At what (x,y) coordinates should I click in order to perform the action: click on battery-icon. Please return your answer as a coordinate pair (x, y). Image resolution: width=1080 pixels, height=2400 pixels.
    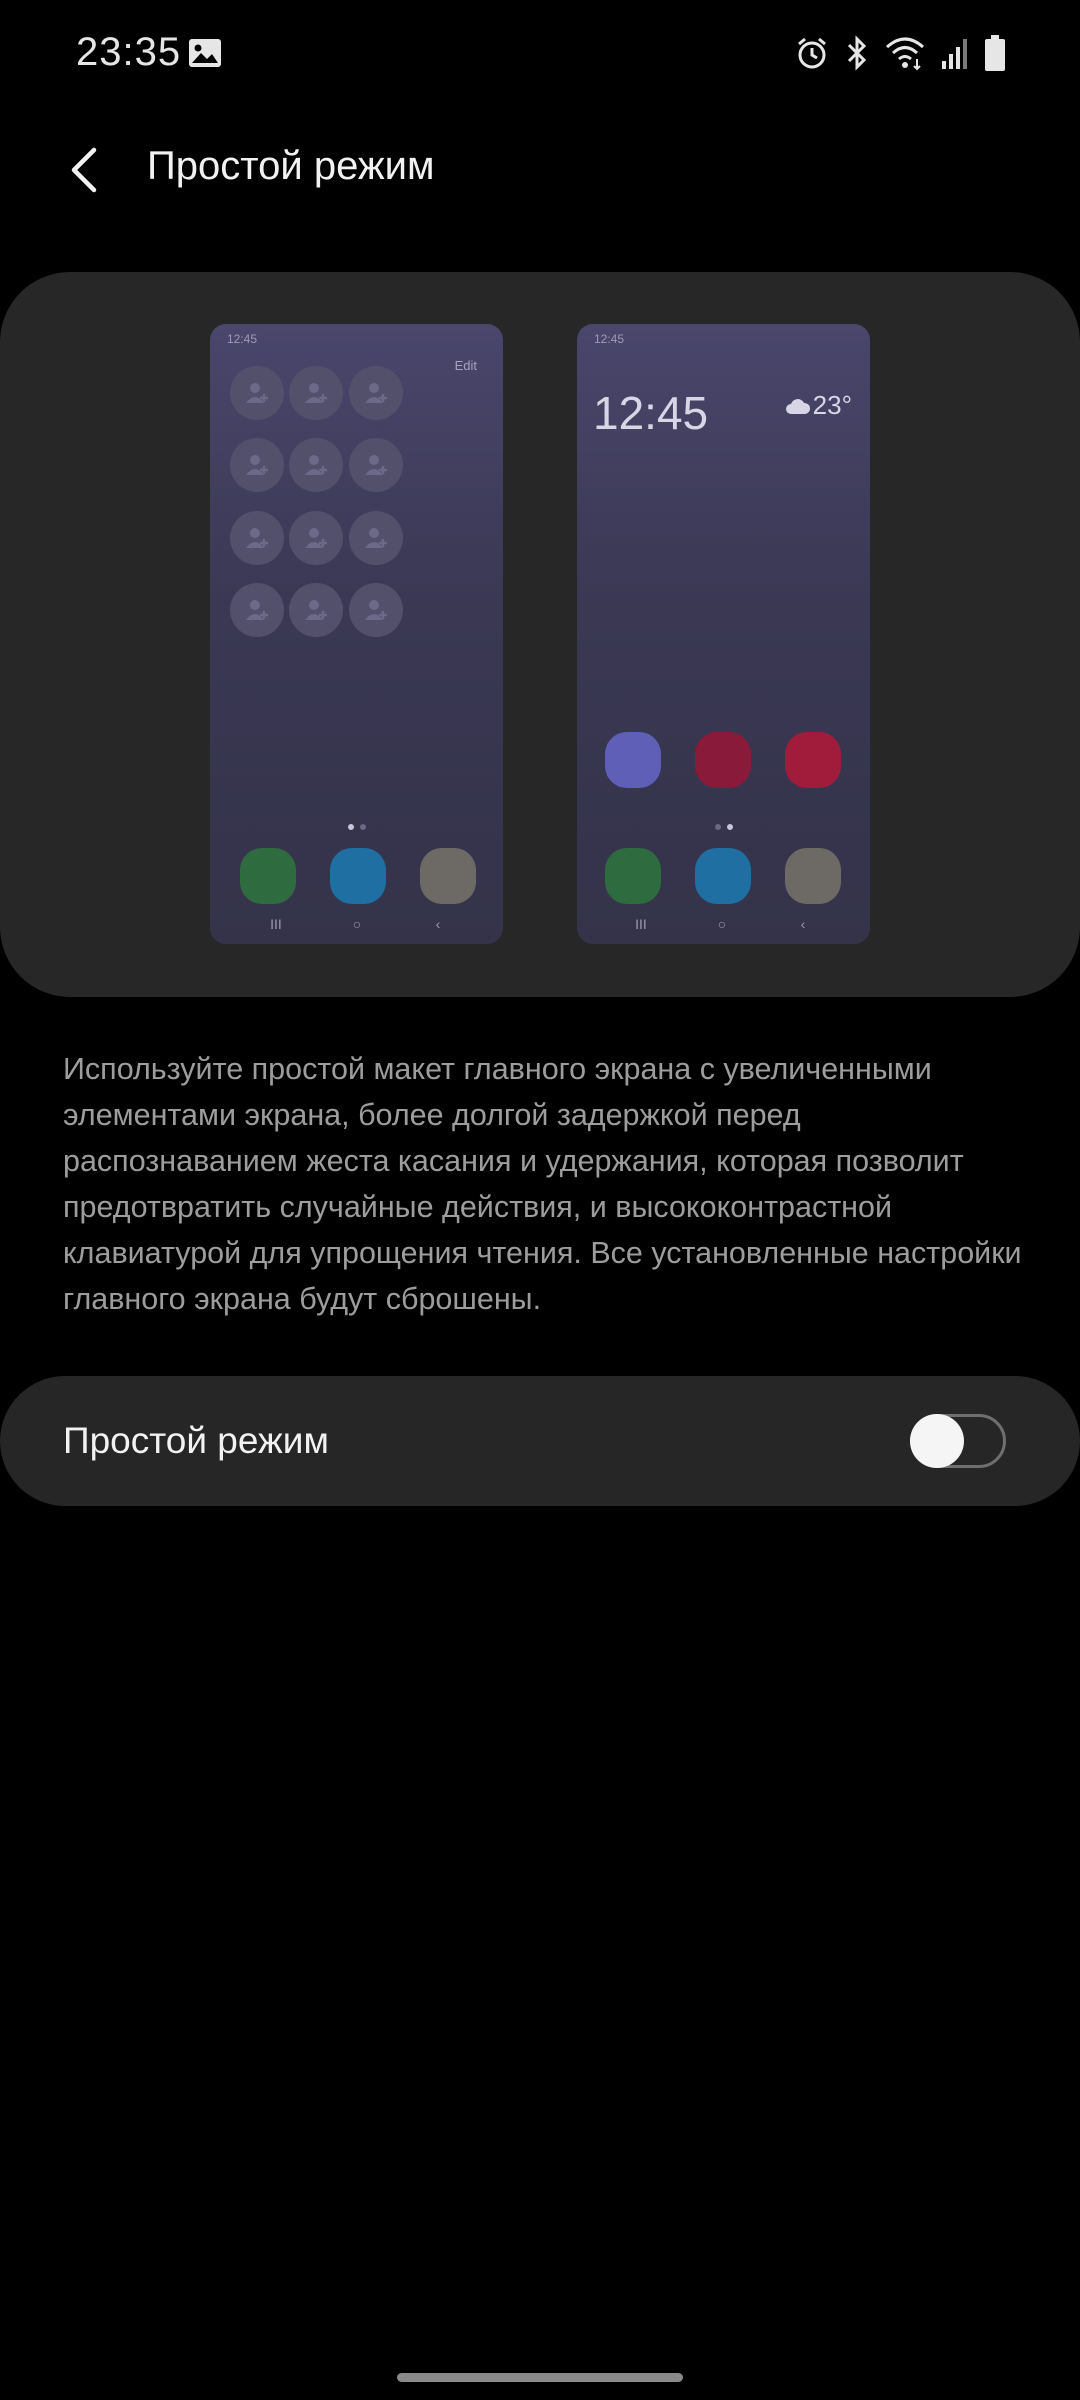
    Looking at the image, I should click on (995, 53).